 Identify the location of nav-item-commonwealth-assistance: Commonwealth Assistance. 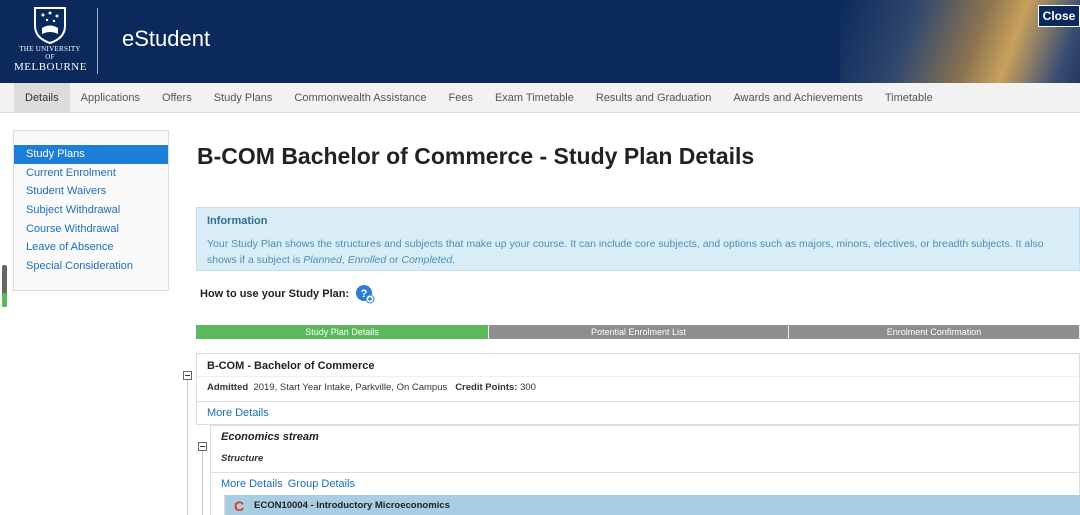
(360, 98).